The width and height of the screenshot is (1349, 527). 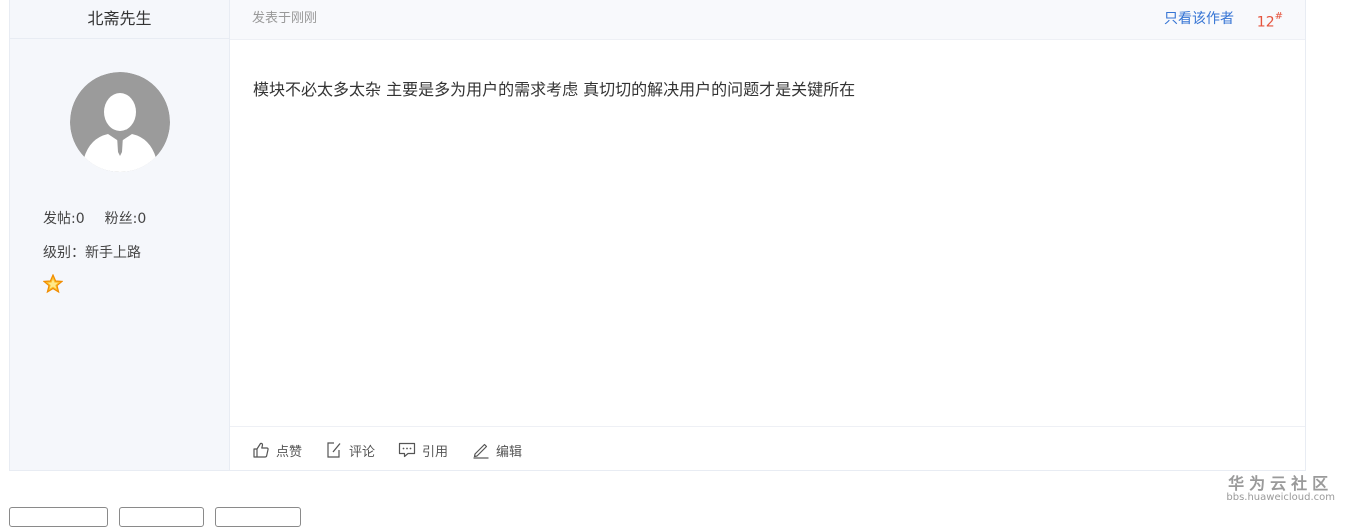 I want to click on edit-label: 编辑, so click(x=509, y=452).